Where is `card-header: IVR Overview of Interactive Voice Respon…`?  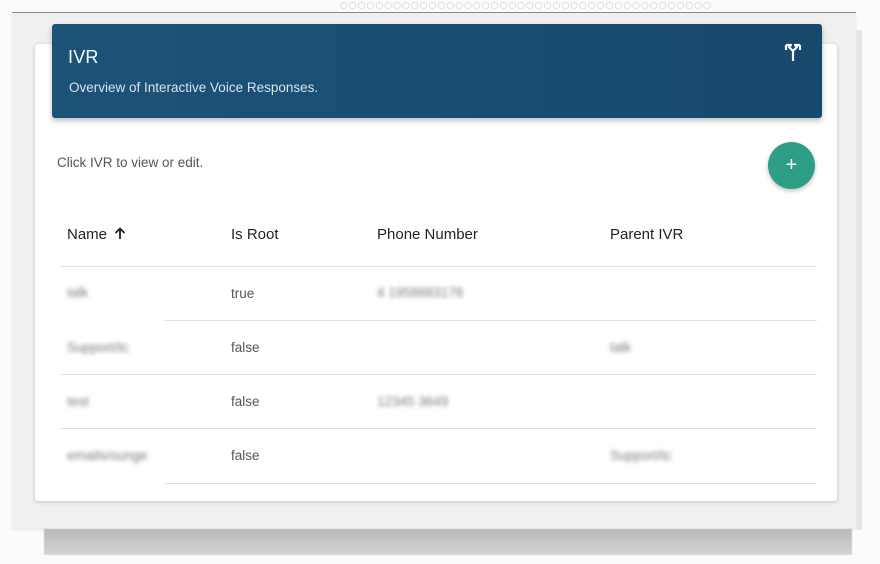
card-header: IVR Overview of Interactive Voice Respon… is located at coordinates (437, 71).